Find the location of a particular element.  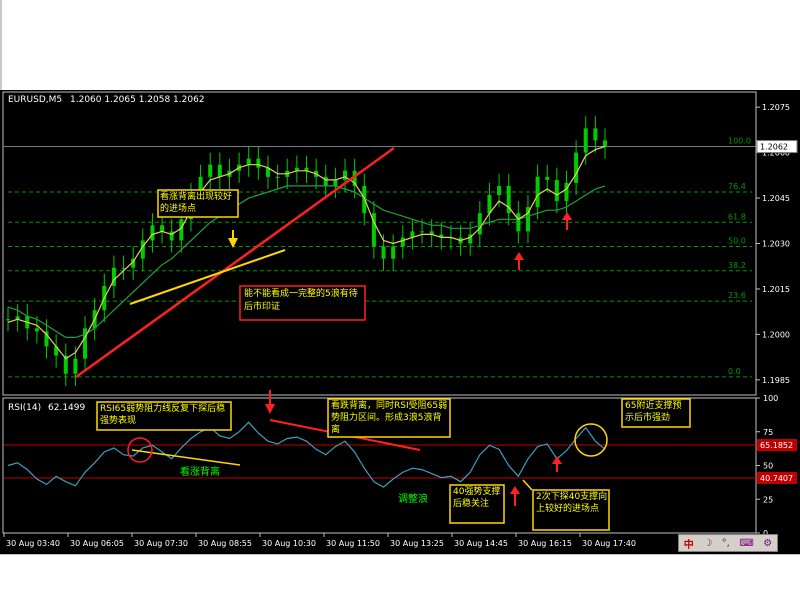

annotation-text: 看跌背离，同时RSI受阻65弱势阻力区间。形成3浪5浪背离 is located at coordinates (389, 418).